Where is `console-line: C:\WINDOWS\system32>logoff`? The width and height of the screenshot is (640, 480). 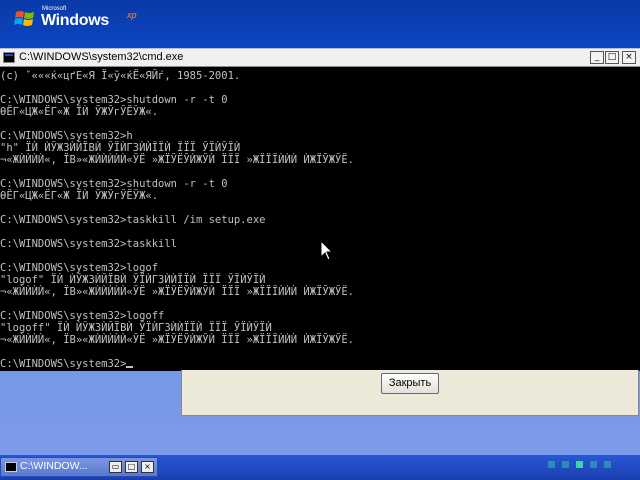
console-line: C:\WINDOWS\system32>logoff is located at coordinates (82, 316).